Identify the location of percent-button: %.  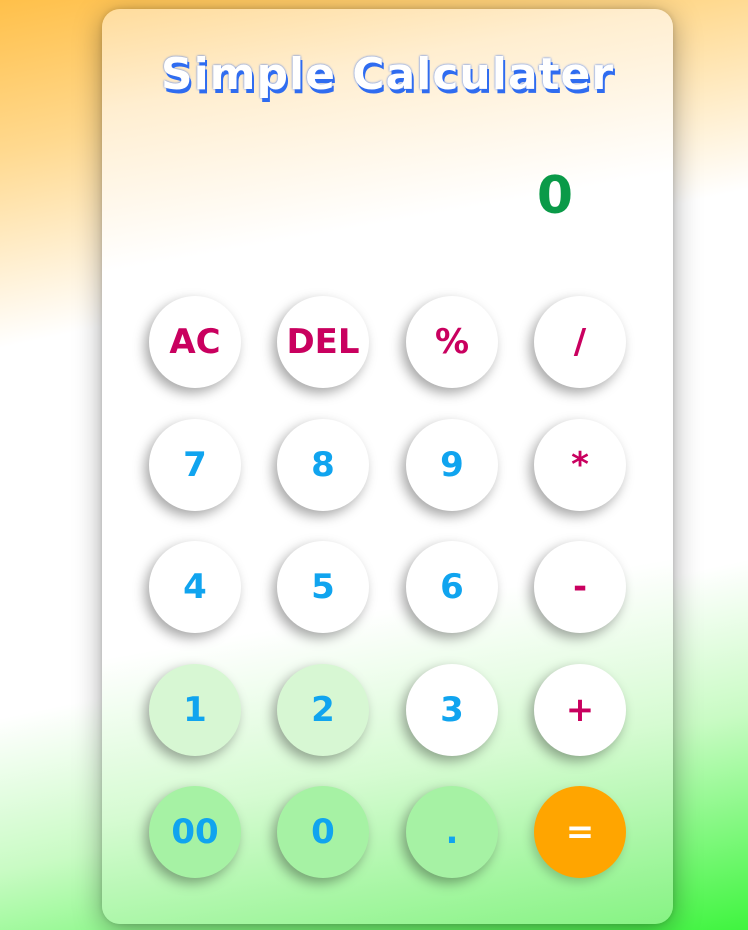
(452, 342).